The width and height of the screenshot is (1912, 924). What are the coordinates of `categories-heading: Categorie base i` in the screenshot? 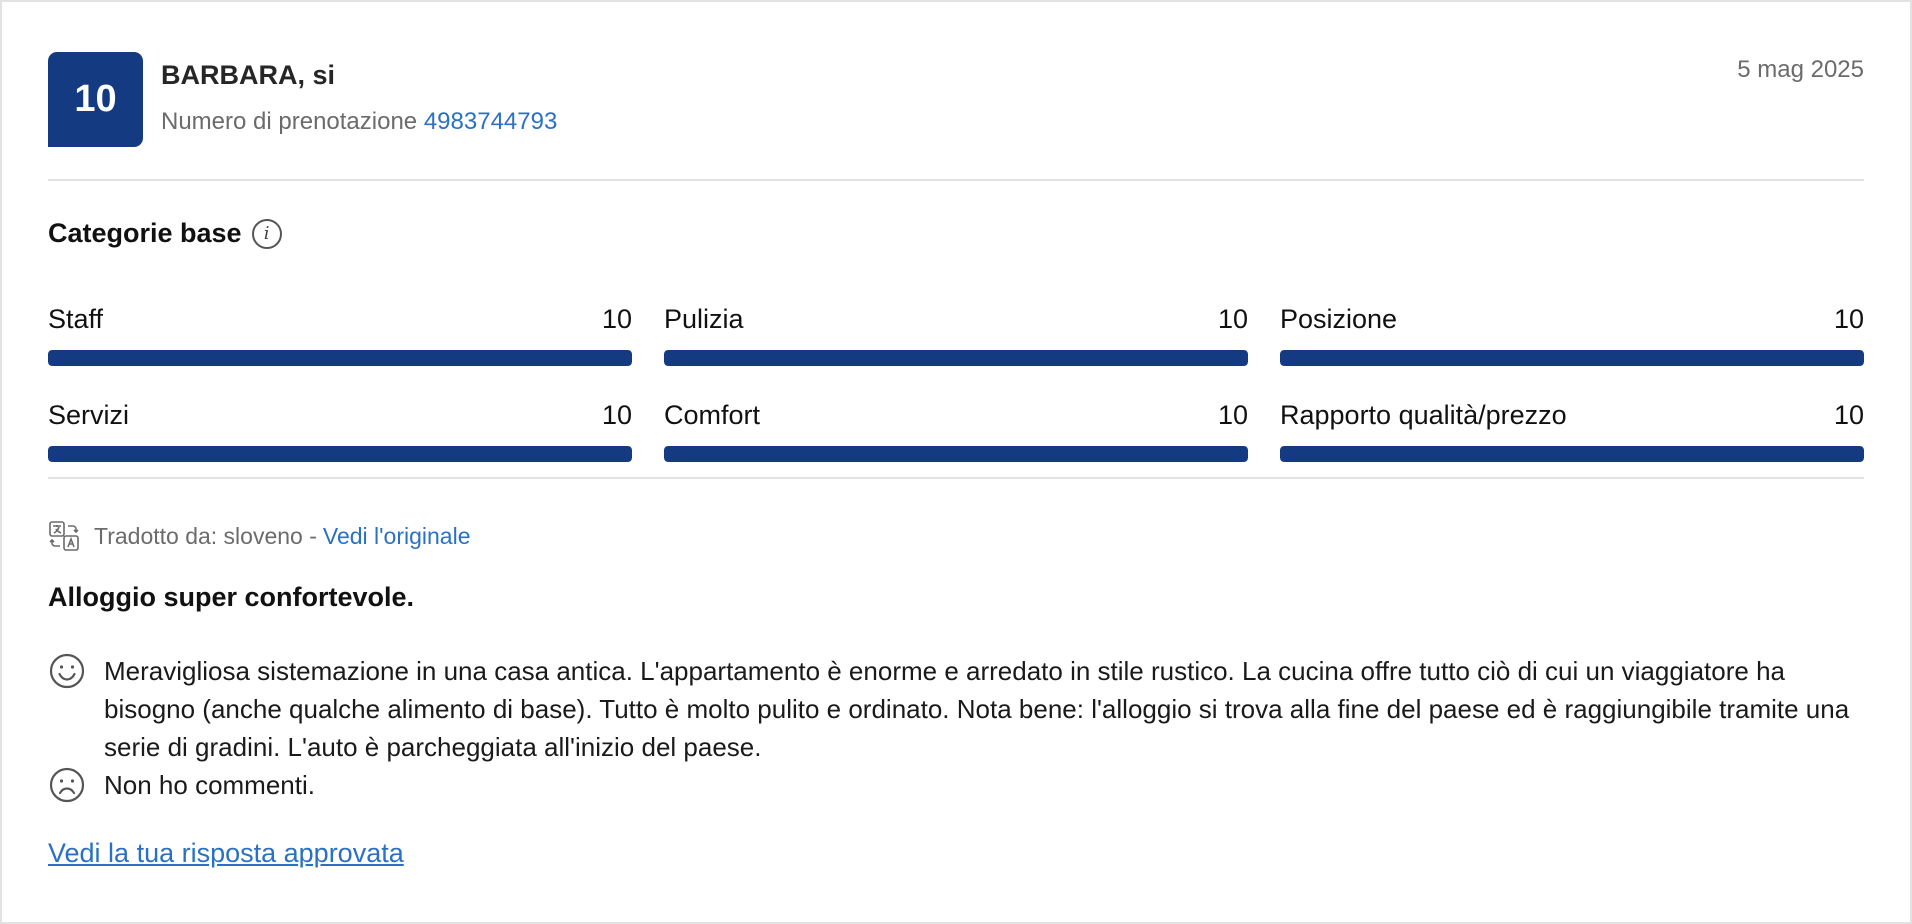 It's located at (165, 233).